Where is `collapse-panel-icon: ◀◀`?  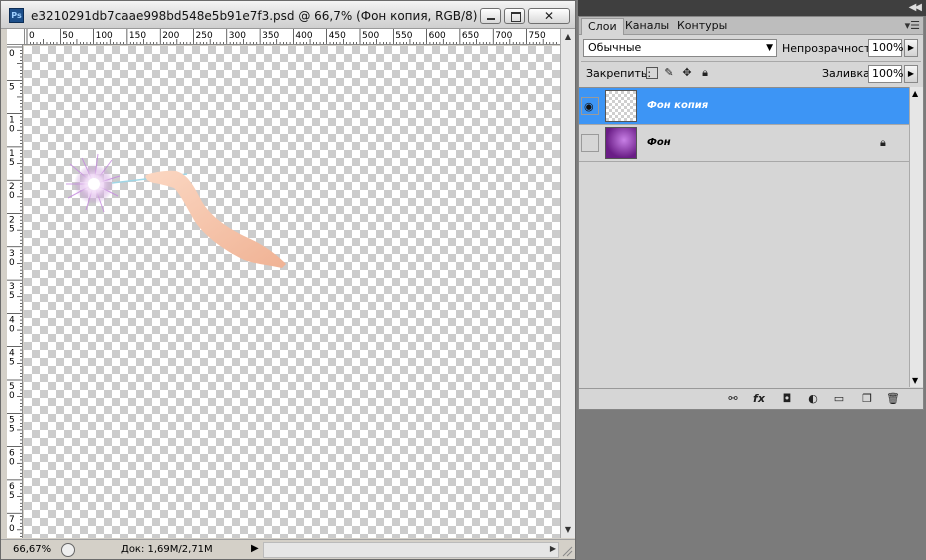
collapse-panel-icon: ◀◀ is located at coordinates (915, 7).